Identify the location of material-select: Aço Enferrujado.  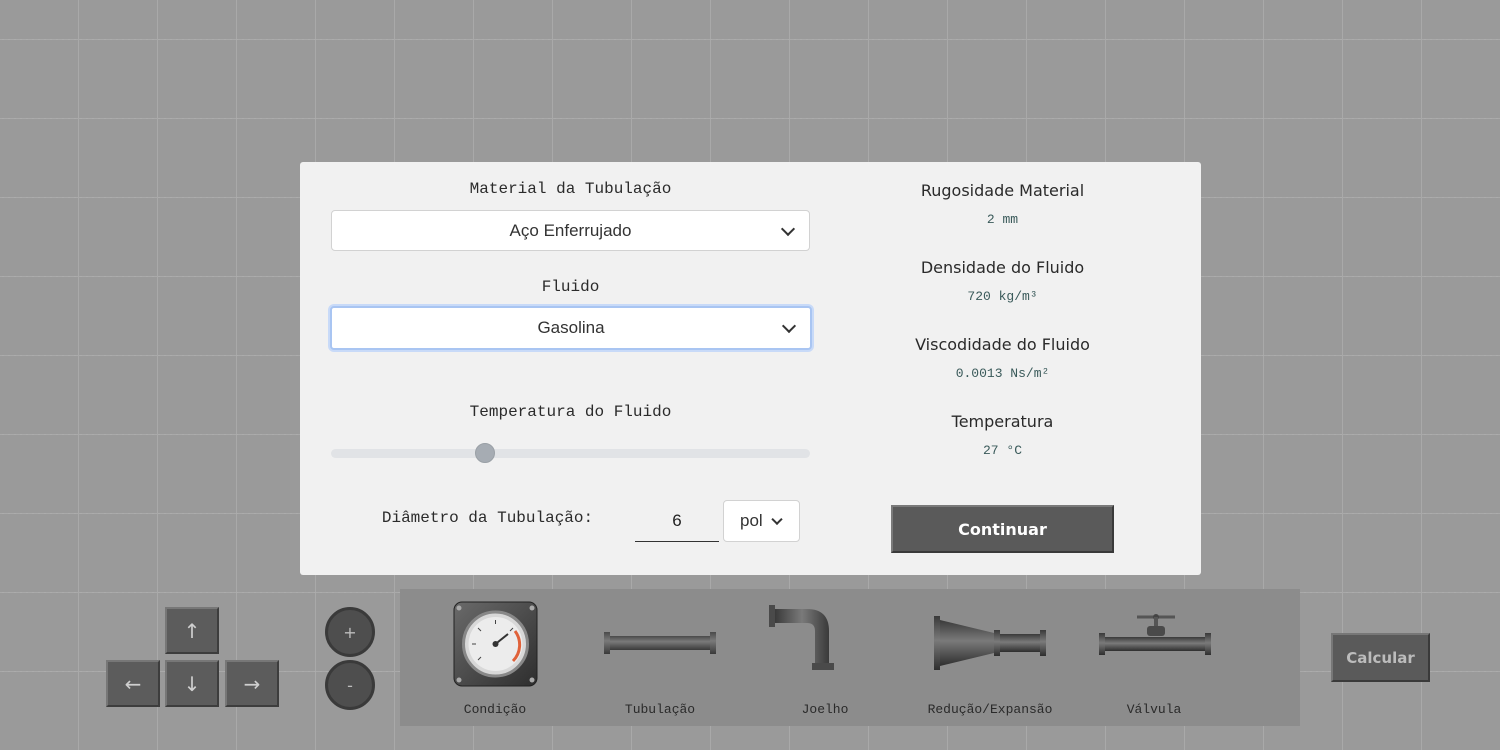
(570, 230).